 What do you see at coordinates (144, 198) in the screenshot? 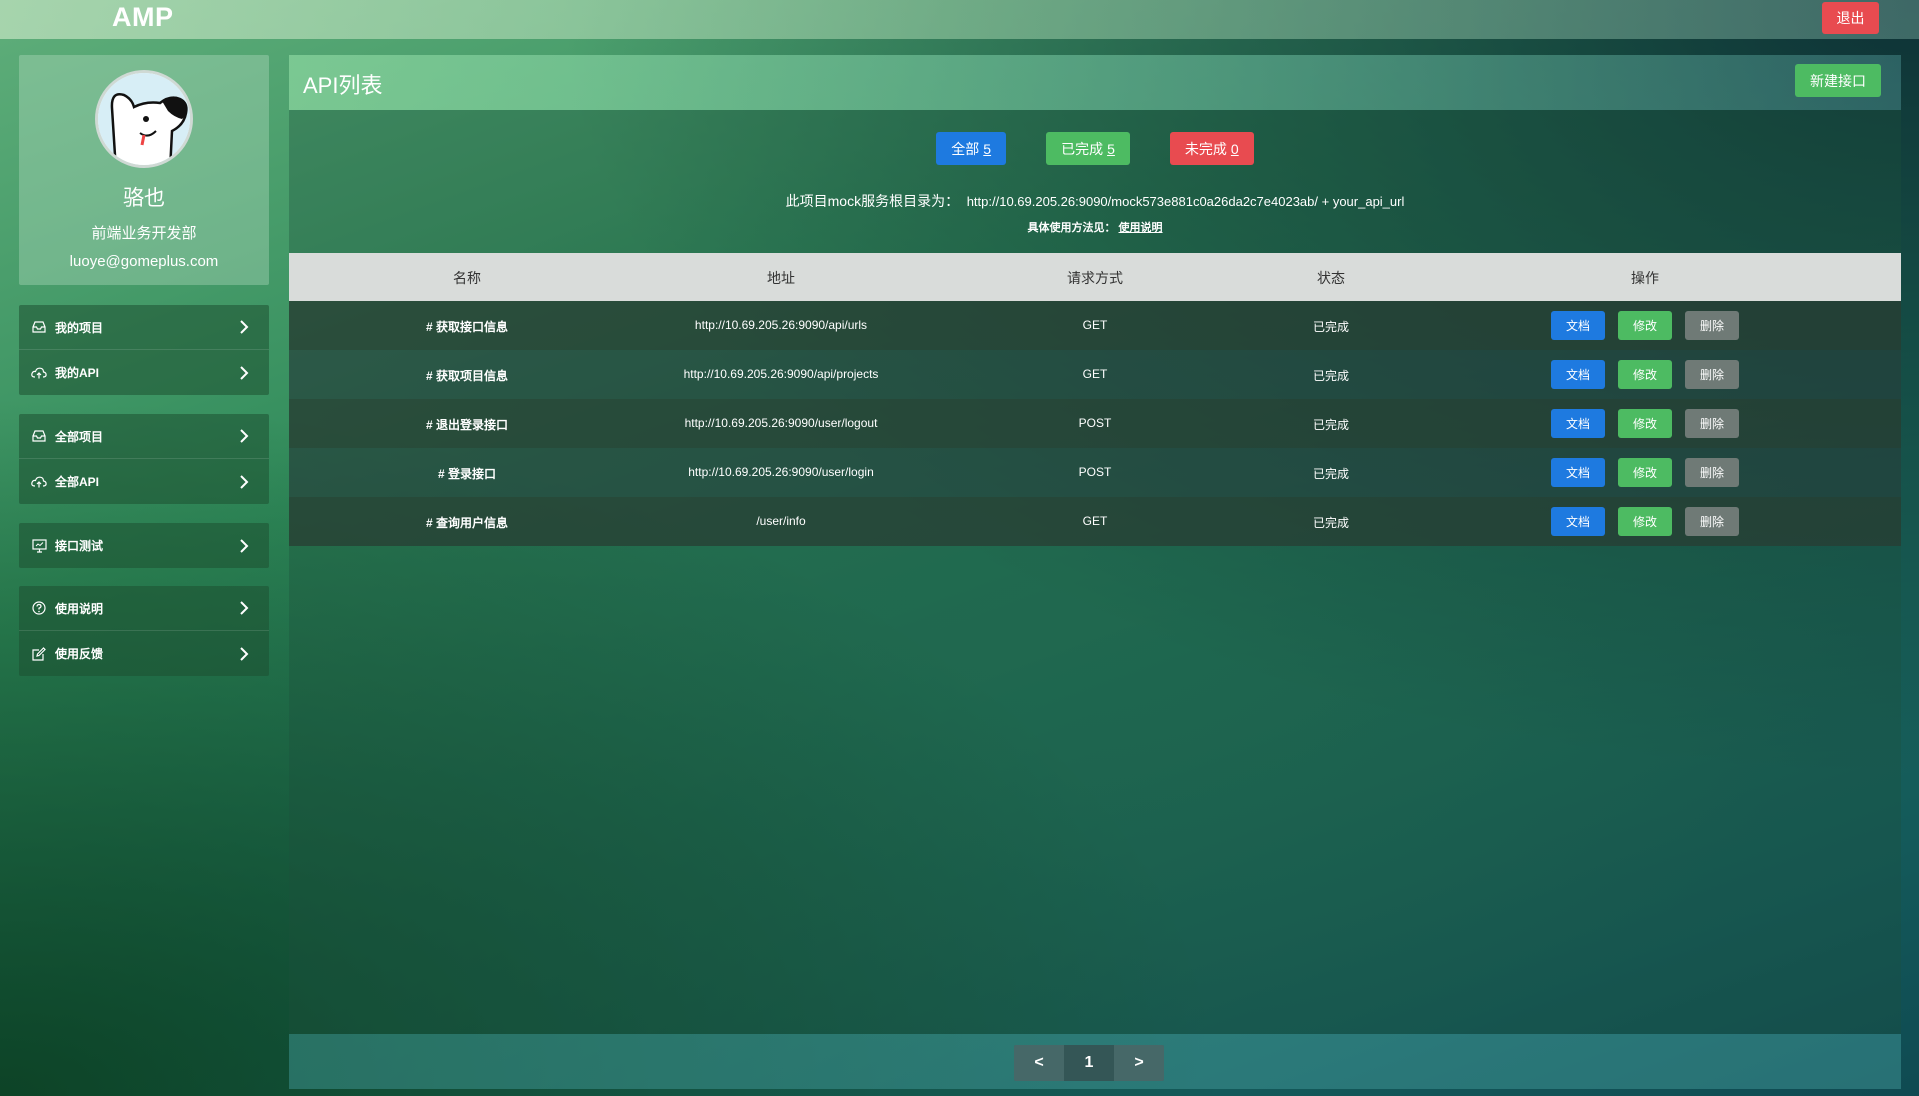
I see `user-name: 骆也` at bounding box center [144, 198].